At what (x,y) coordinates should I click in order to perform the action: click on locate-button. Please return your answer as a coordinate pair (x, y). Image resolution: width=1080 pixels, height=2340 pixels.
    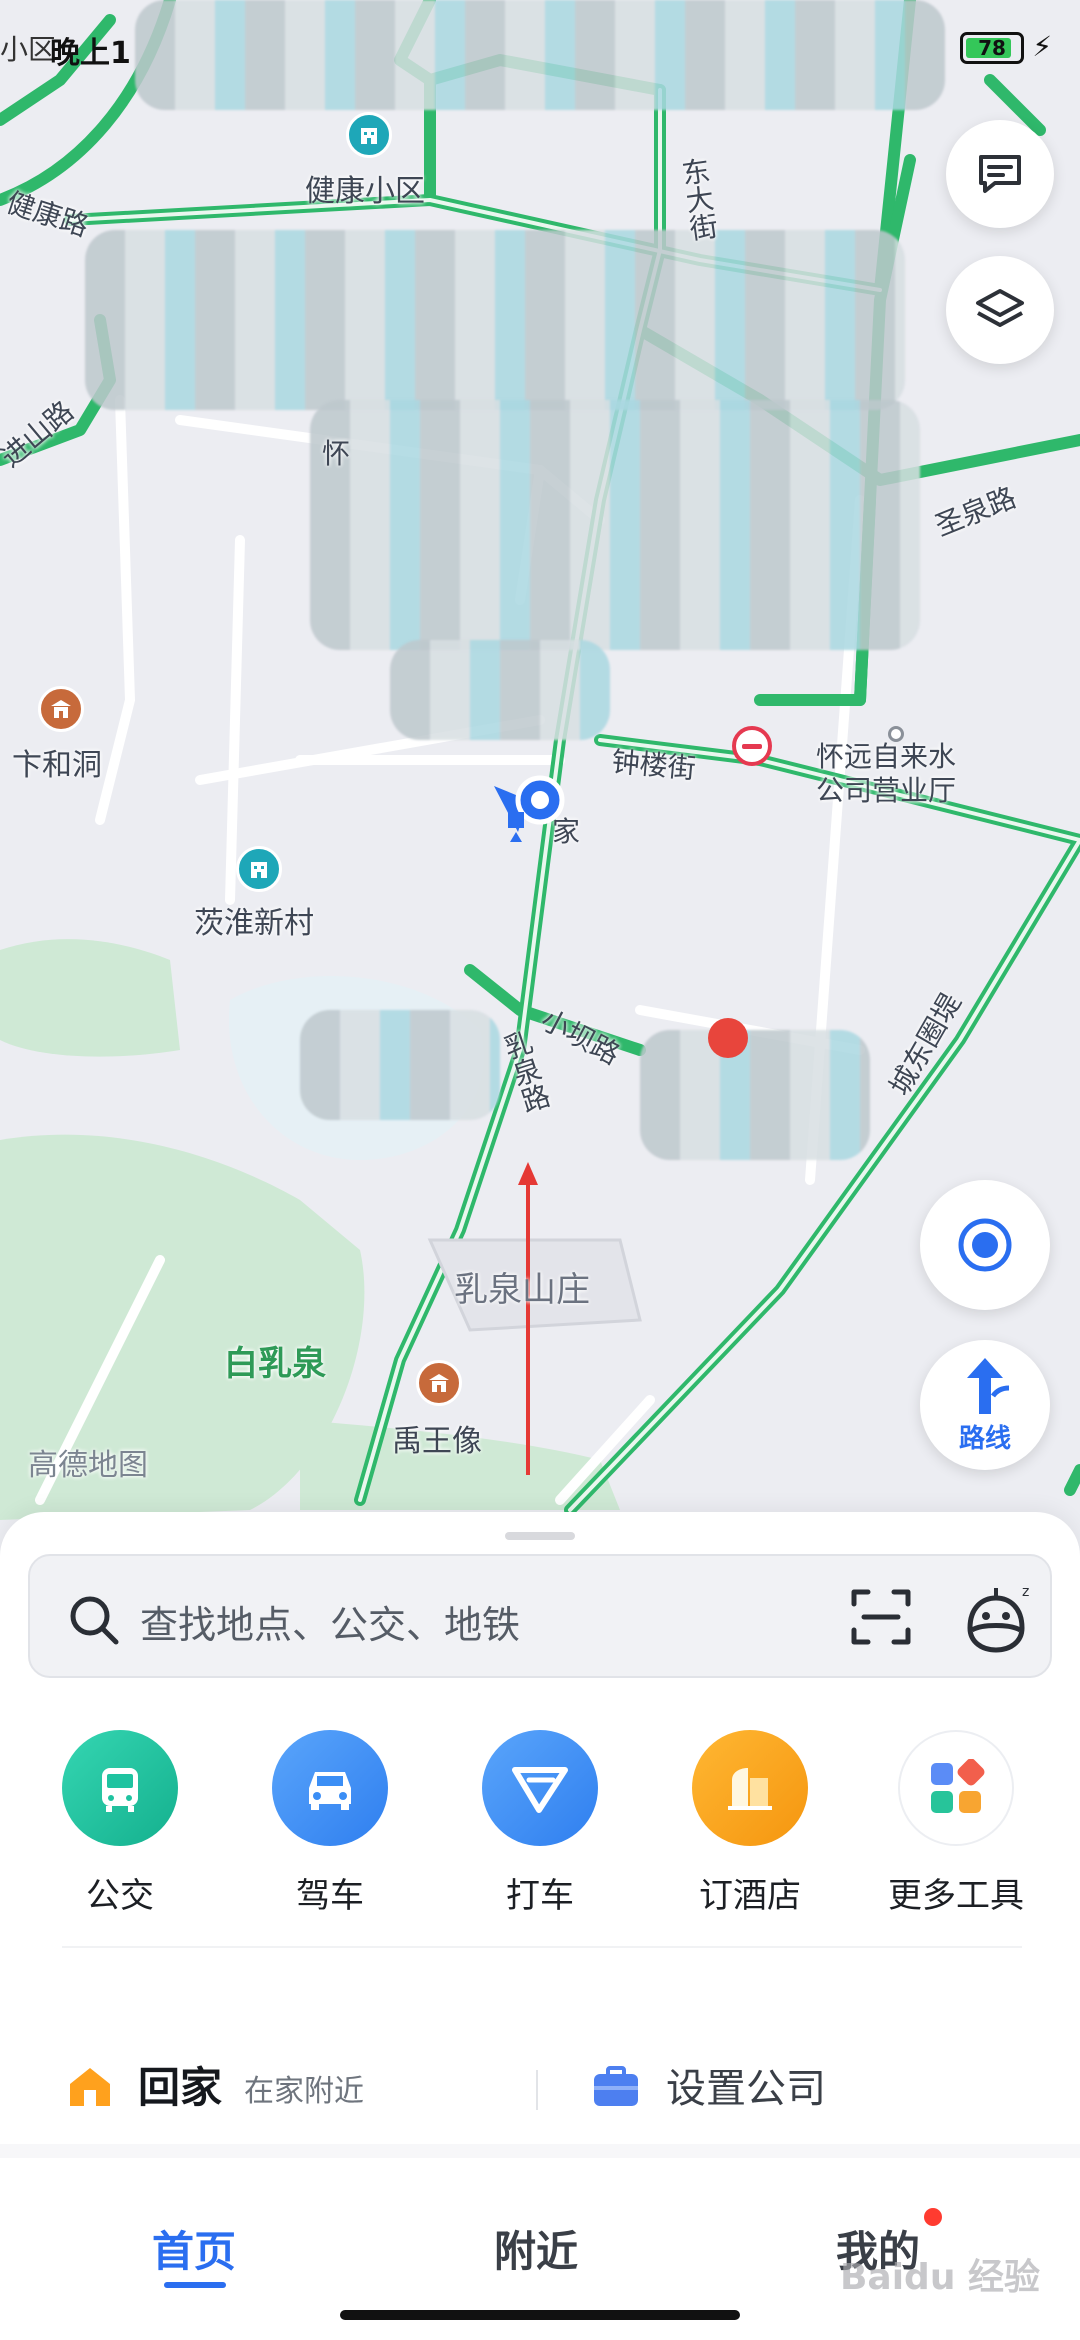
    Looking at the image, I should click on (985, 1245).